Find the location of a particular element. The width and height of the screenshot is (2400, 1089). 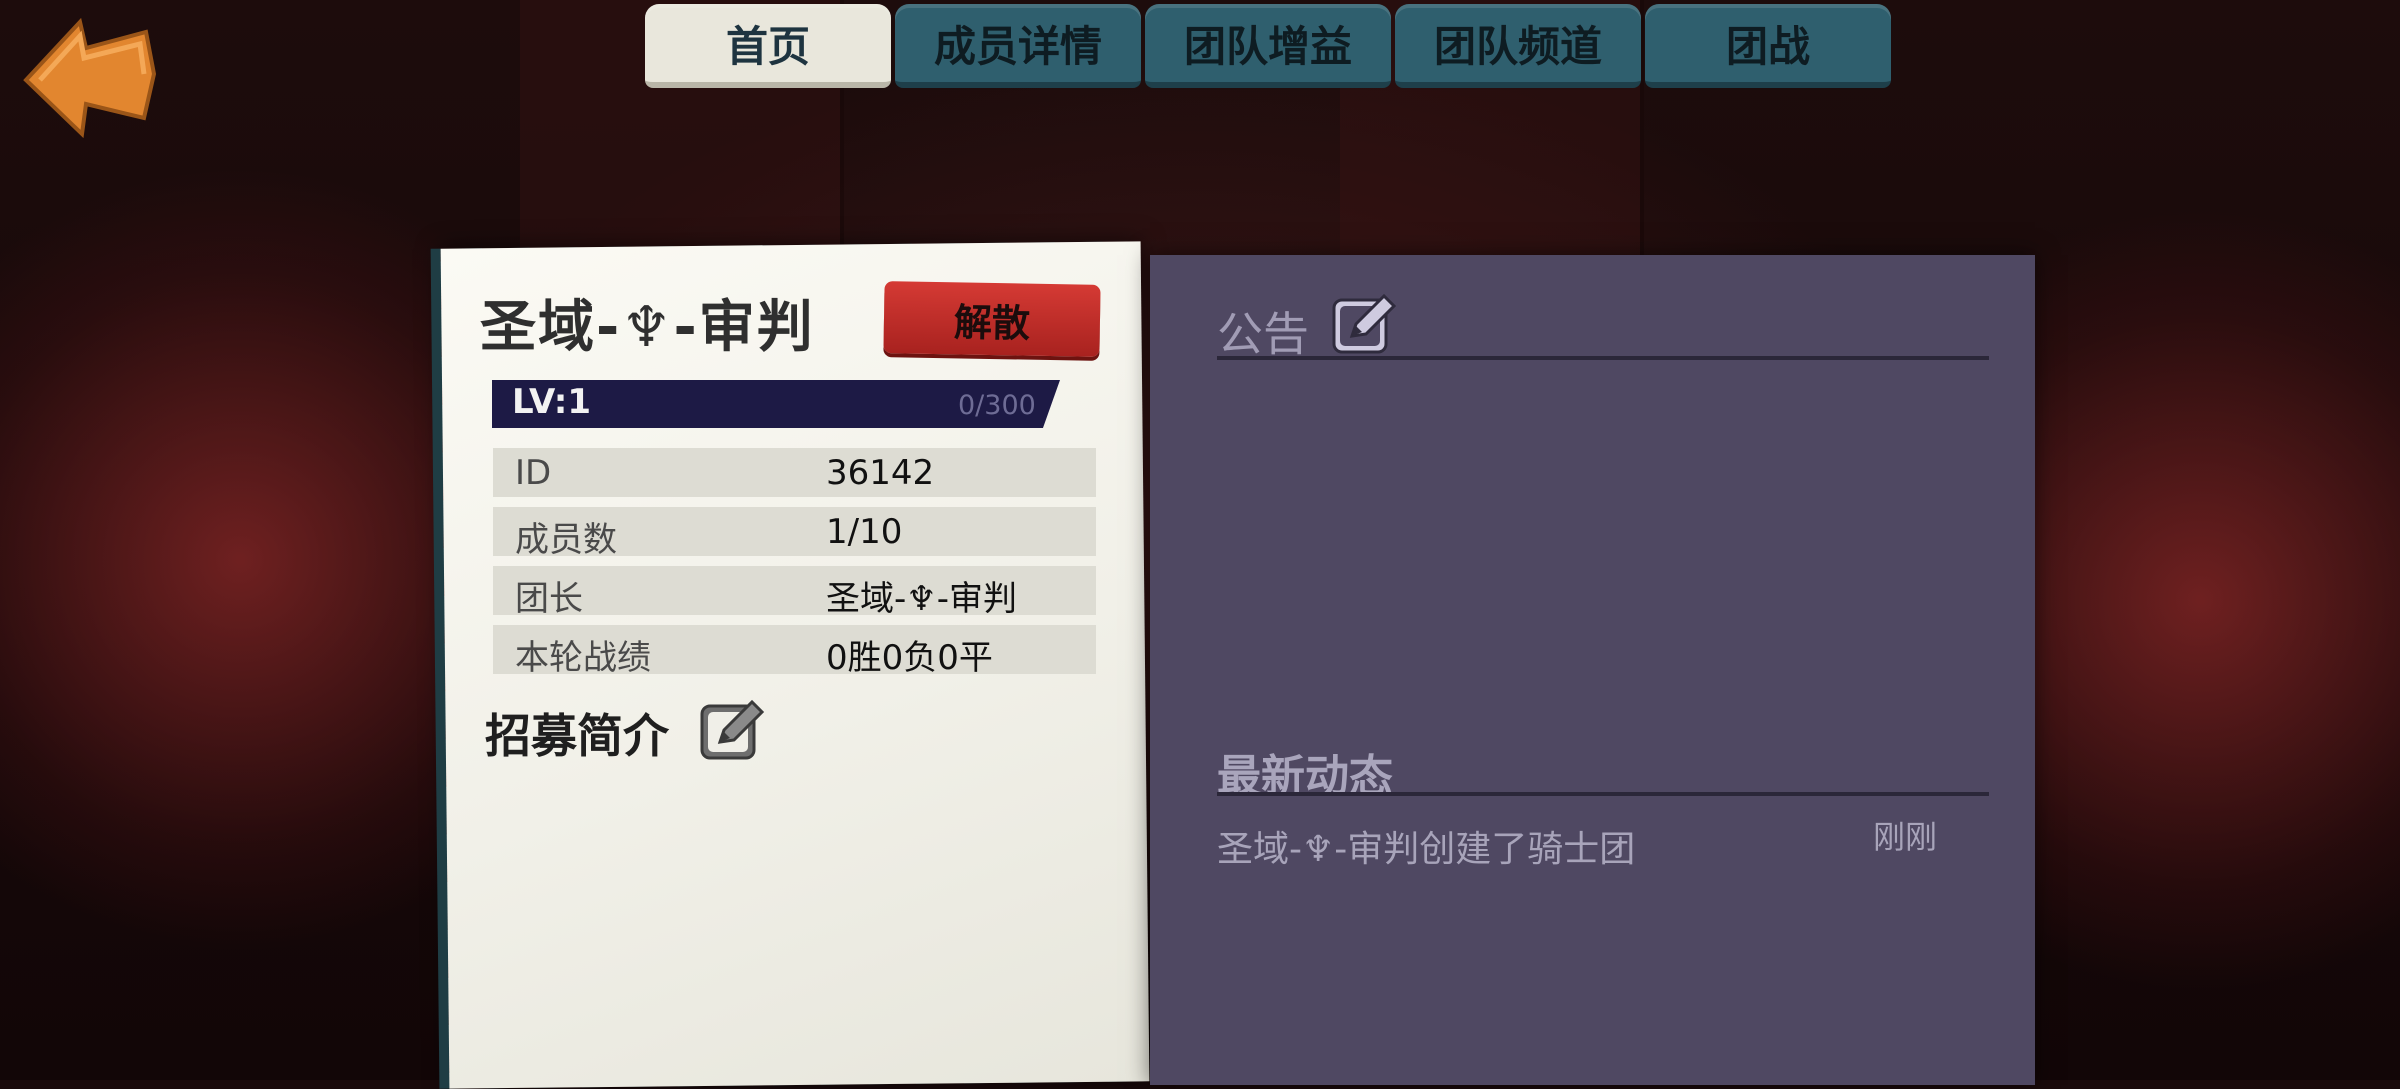

arrow-left-icon is located at coordinates (90, 78).